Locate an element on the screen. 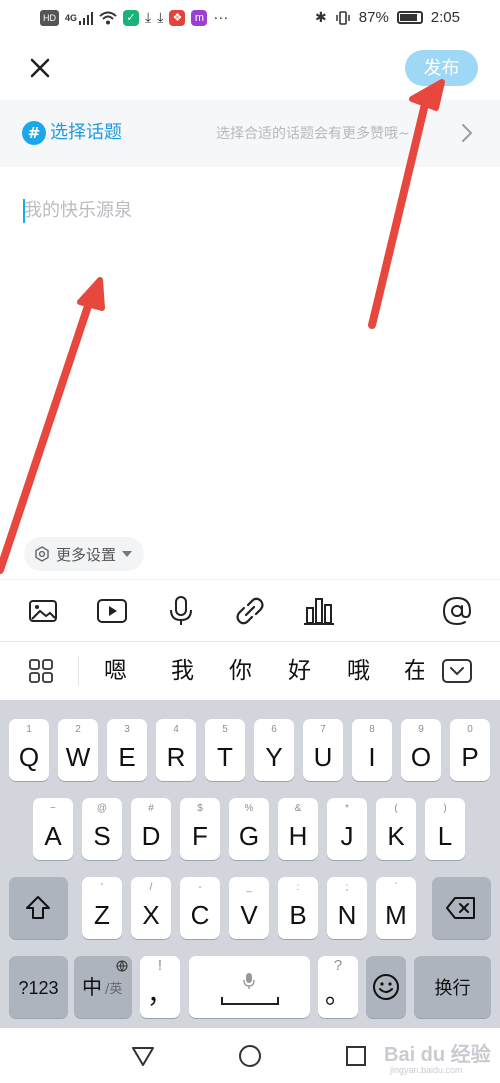 This screenshot has height=1083, width=500. home-button is located at coordinates (250, 1056).